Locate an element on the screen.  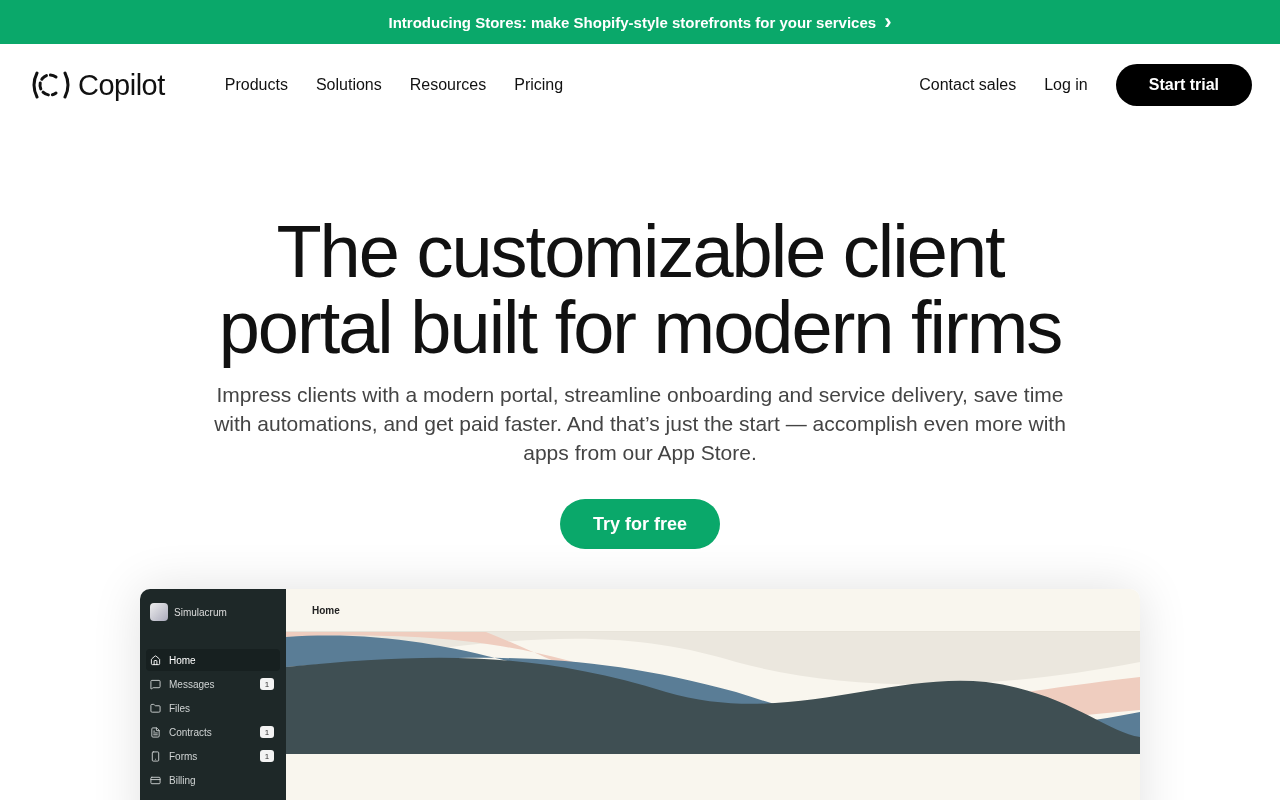
nav-link: Pricing is located at coordinates (539, 85).